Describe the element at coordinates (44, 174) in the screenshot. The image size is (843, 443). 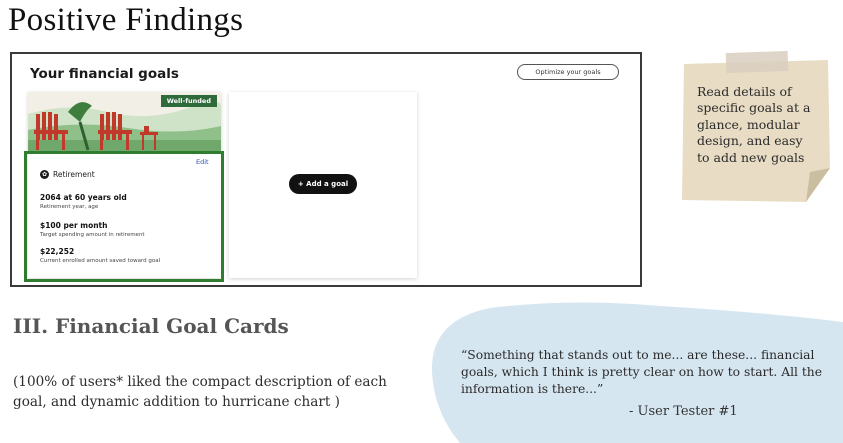
I see `retirement-icon: ✿` at that location.